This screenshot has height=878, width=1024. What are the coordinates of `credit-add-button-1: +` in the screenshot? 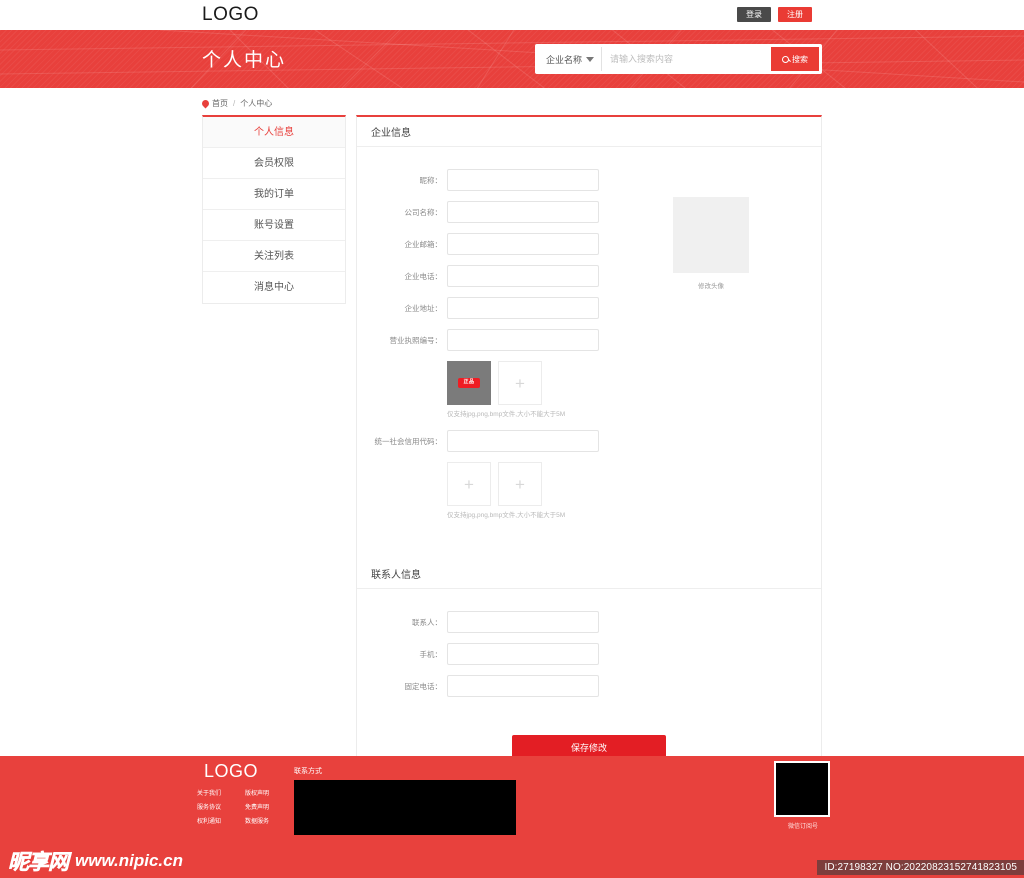 It's located at (469, 484).